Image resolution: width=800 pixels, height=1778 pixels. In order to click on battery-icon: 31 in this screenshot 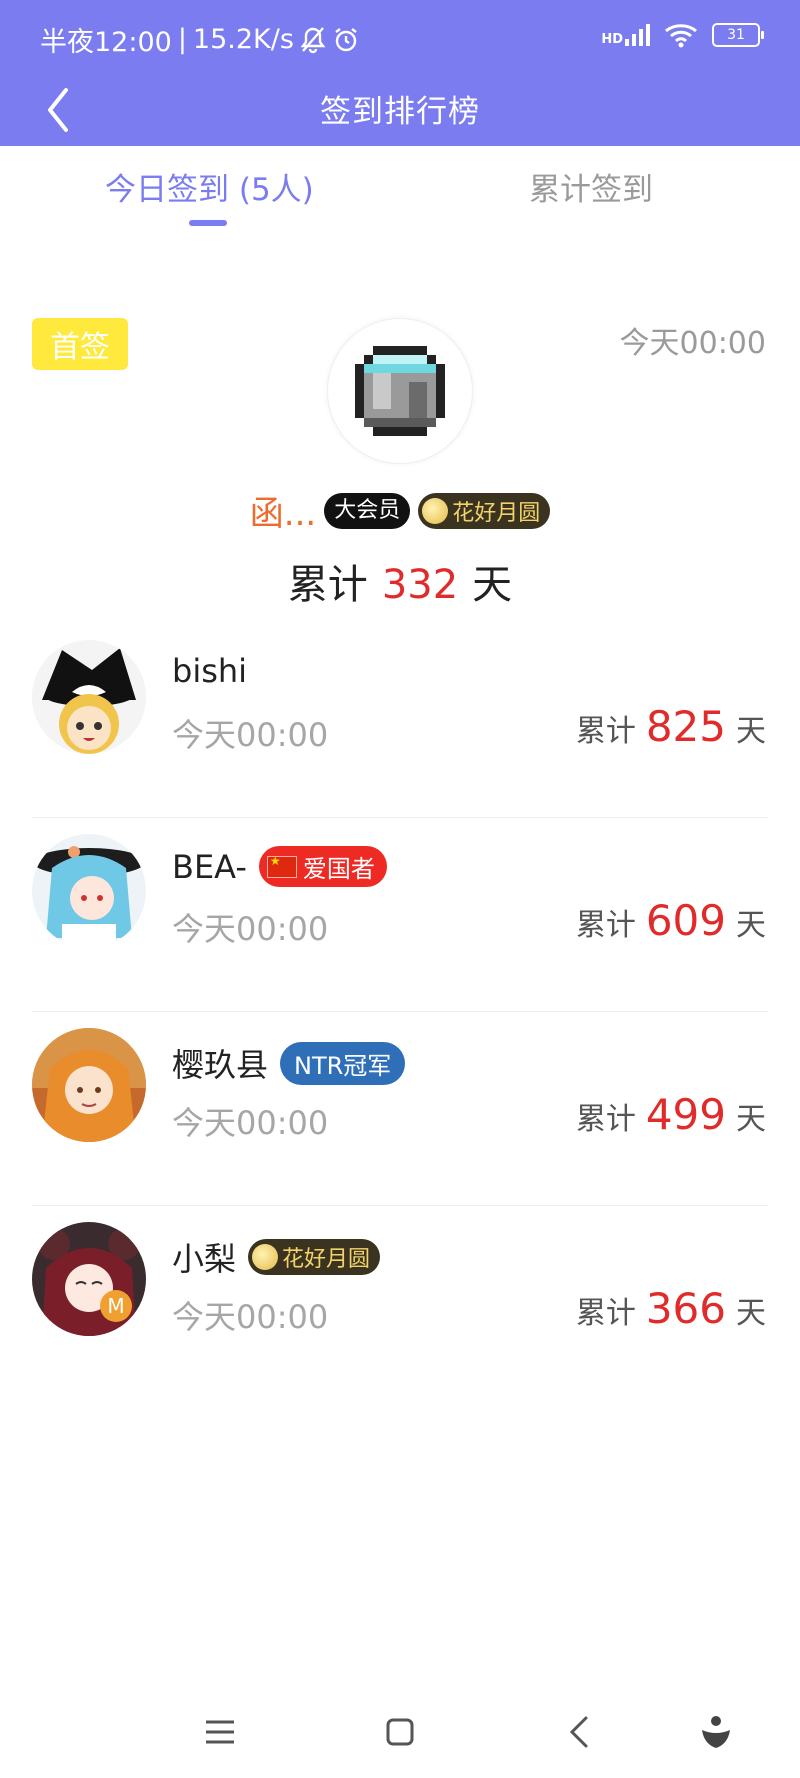, I will do `click(738, 35)`.